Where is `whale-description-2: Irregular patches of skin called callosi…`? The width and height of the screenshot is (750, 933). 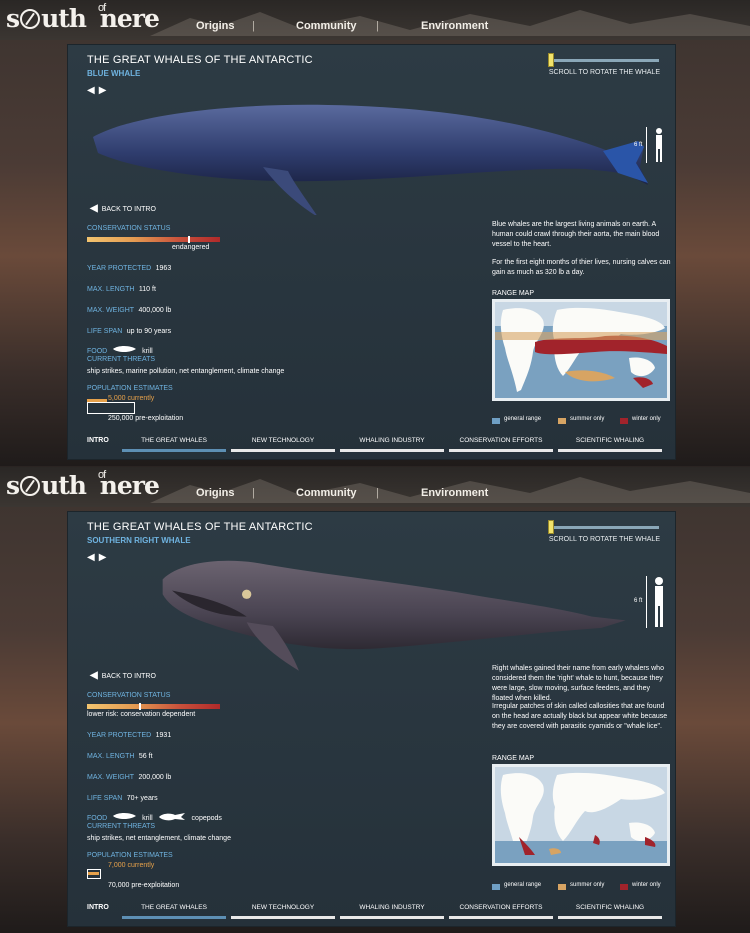
whale-description-2: Irregular patches of skin called callosi… is located at coordinates (580, 716).